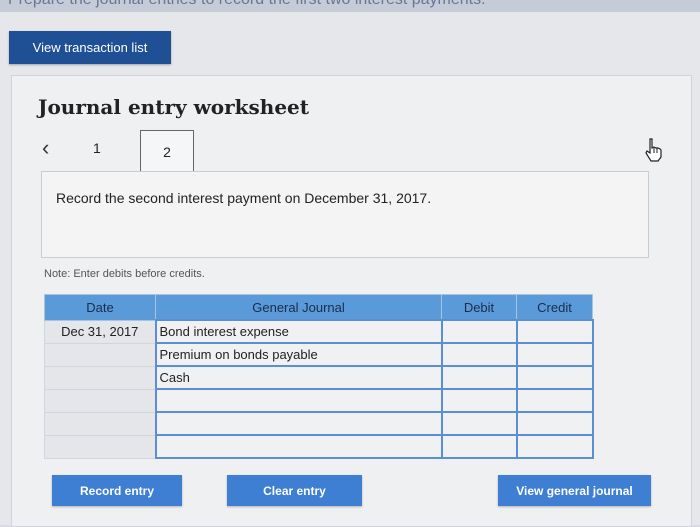  Describe the element at coordinates (554, 307) in the screenshot. I see `column-header-credit: Credit` at that location.